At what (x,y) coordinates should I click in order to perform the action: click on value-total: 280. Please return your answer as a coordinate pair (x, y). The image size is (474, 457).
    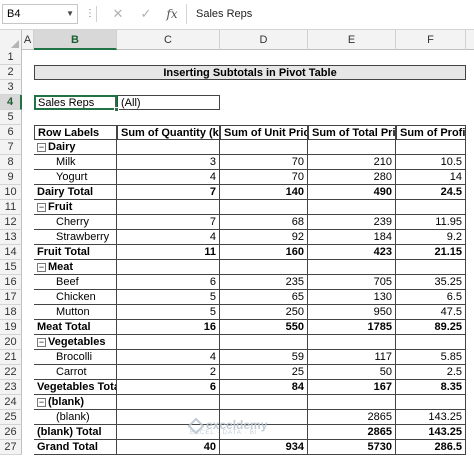
    Looking at the image, I should click on (352, 177).